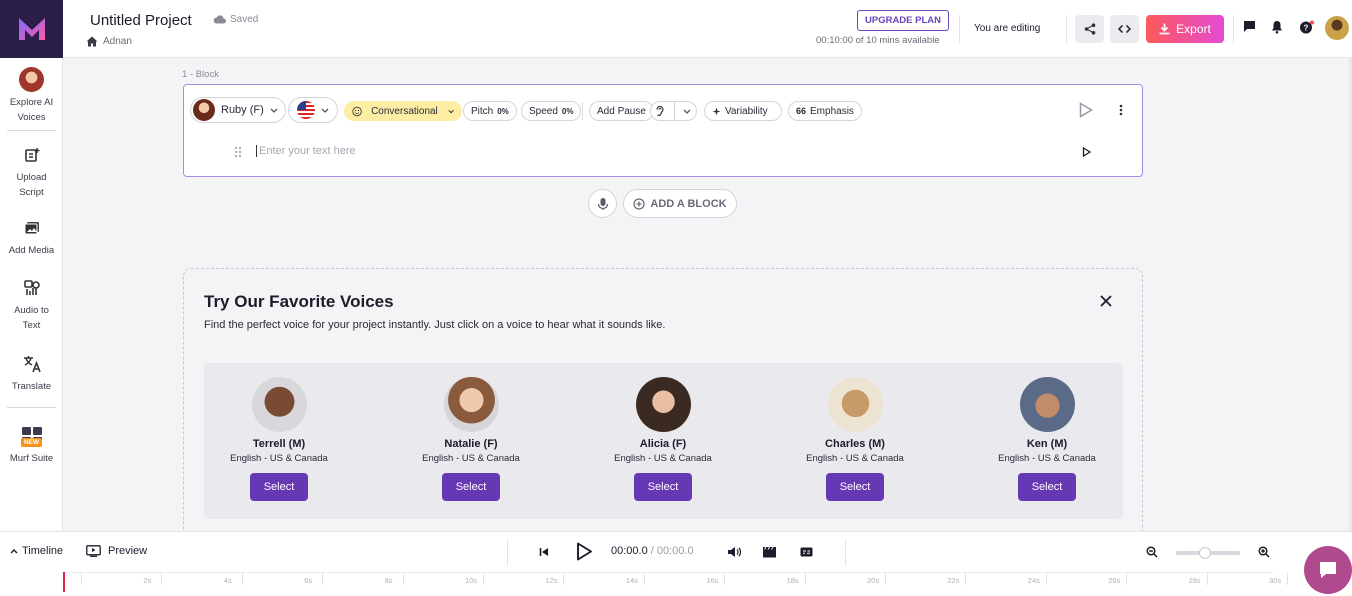  I want to click on sidebar-item-audio-to-text: Audio to Text, so click(31, 304).